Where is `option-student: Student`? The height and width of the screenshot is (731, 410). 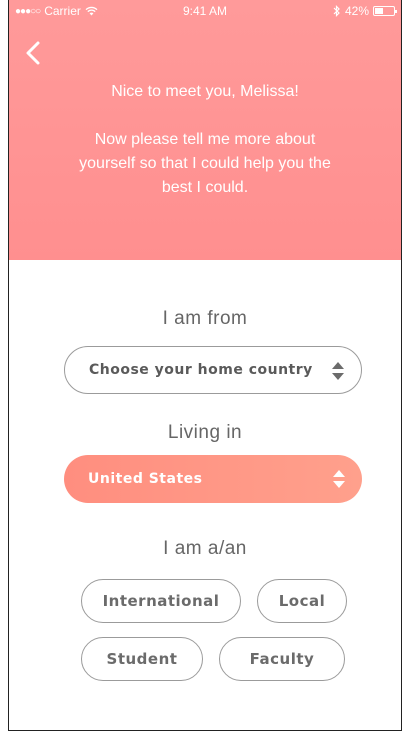
option-student: Student is located at coordinates (142, 659).